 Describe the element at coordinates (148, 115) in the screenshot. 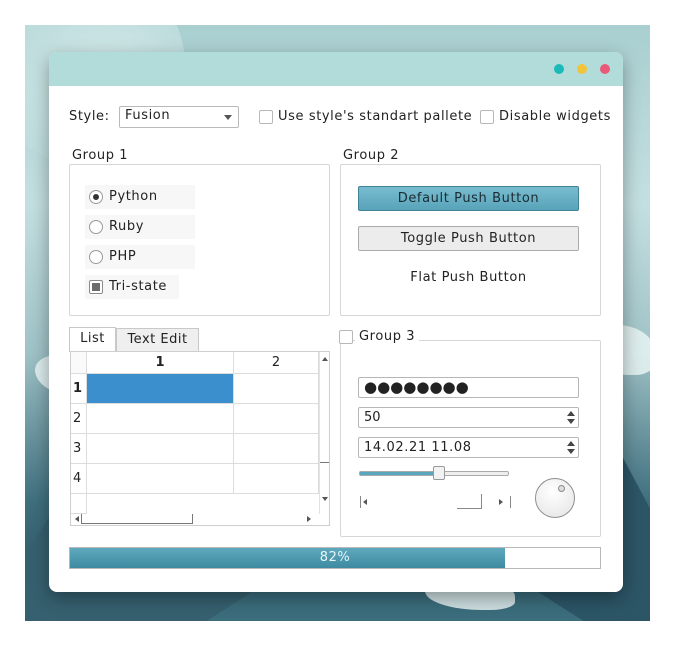

I see `style-combobox-value: Fusion` at that location.